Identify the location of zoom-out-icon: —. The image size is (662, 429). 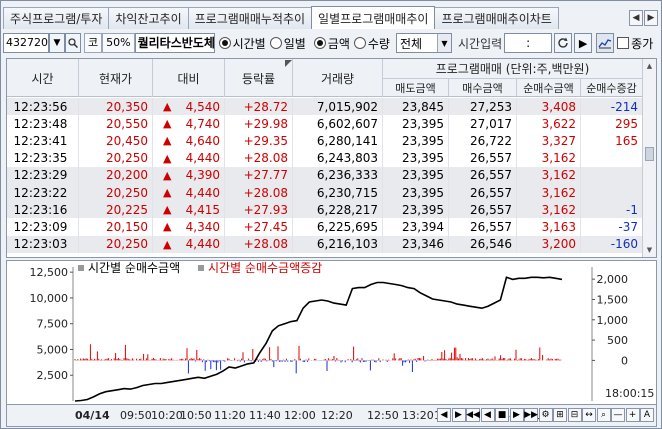
(618, 415).